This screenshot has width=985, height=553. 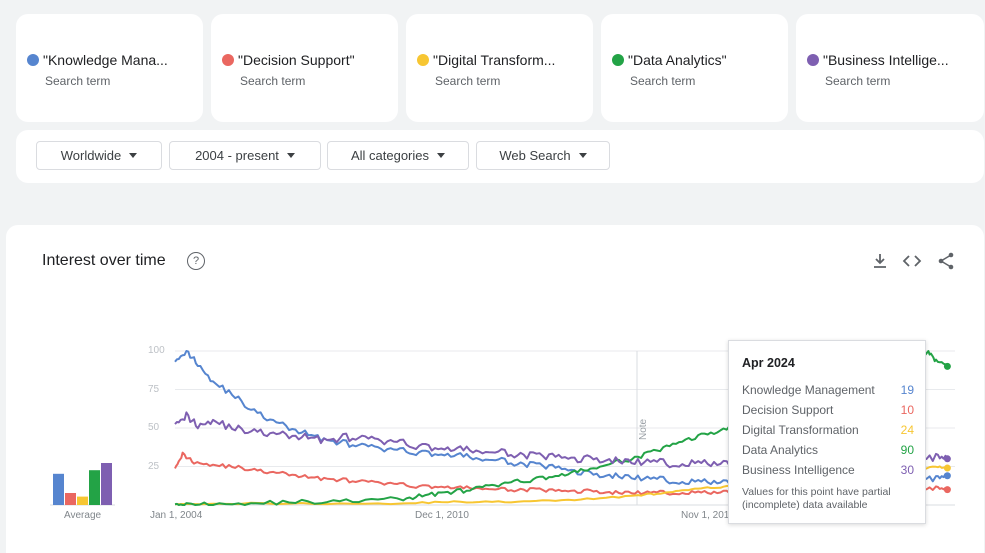 What do you see at coordinates (828, 450) in the screenshot?
I see `tooltip-row: Data Analytics 90` at bounding box center [828, 450].